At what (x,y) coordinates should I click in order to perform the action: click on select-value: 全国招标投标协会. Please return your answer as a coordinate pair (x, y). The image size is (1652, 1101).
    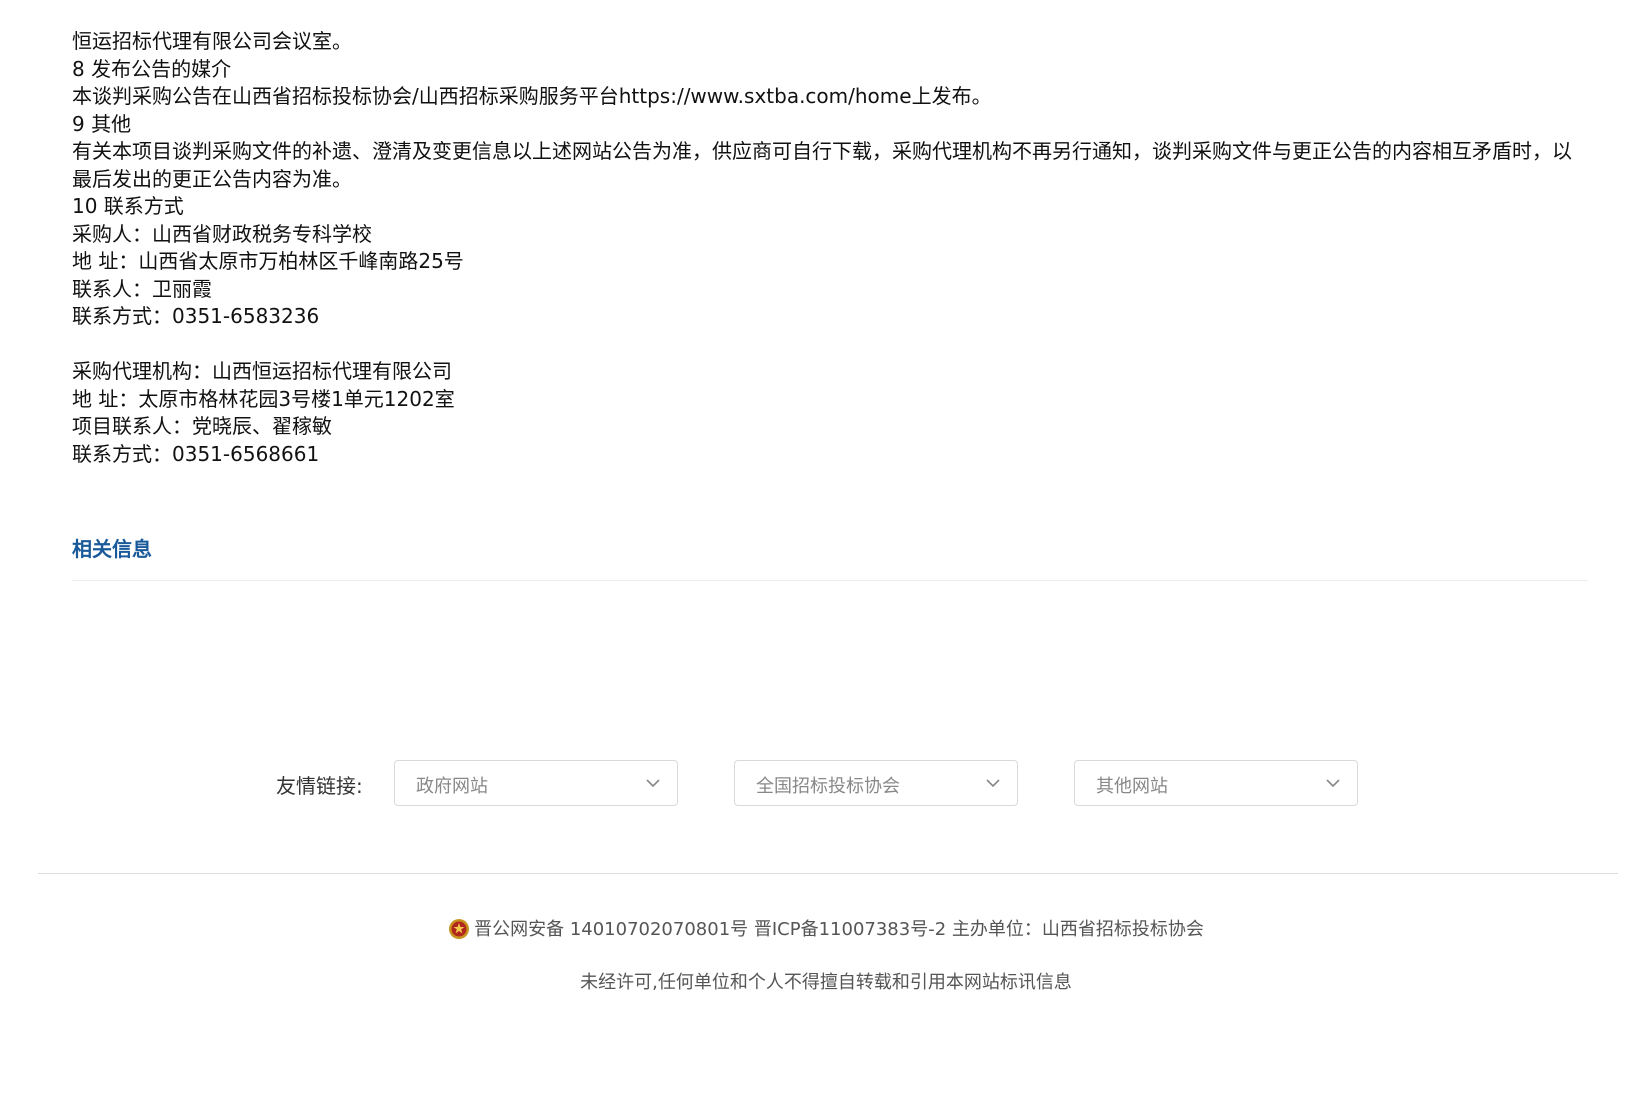
    Looking at the image, I should click on (828, 786).